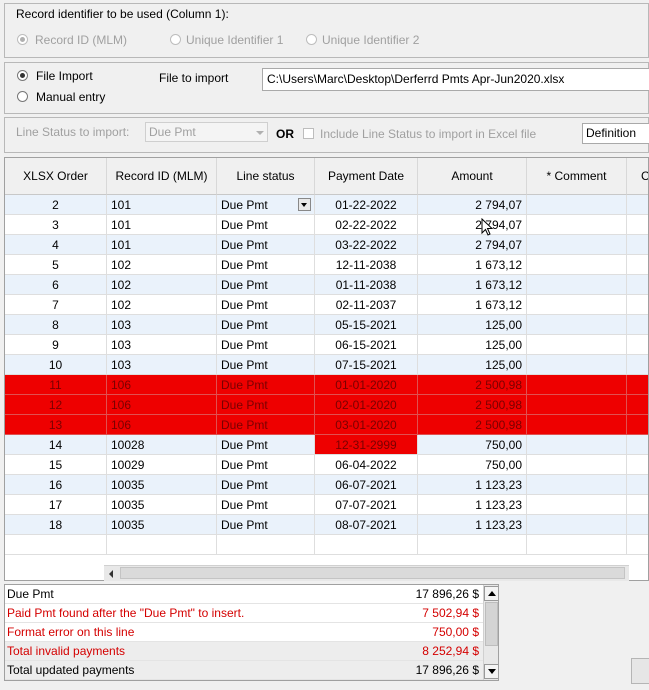 The height and width of the screenshot is (690, 649). I want to click on cell-order: 13, so click(56, 425).